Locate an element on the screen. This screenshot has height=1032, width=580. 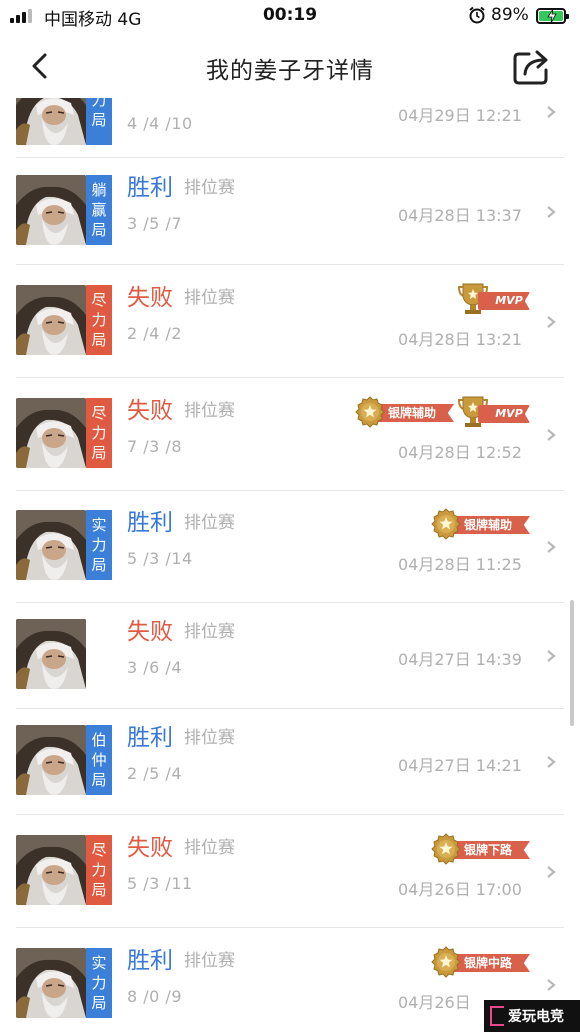
match-row: 尽力局失败 排位赛 7 /3 /8 04月28日 12:52 银牌辅助 MVP is located at coordinates (290, 434).